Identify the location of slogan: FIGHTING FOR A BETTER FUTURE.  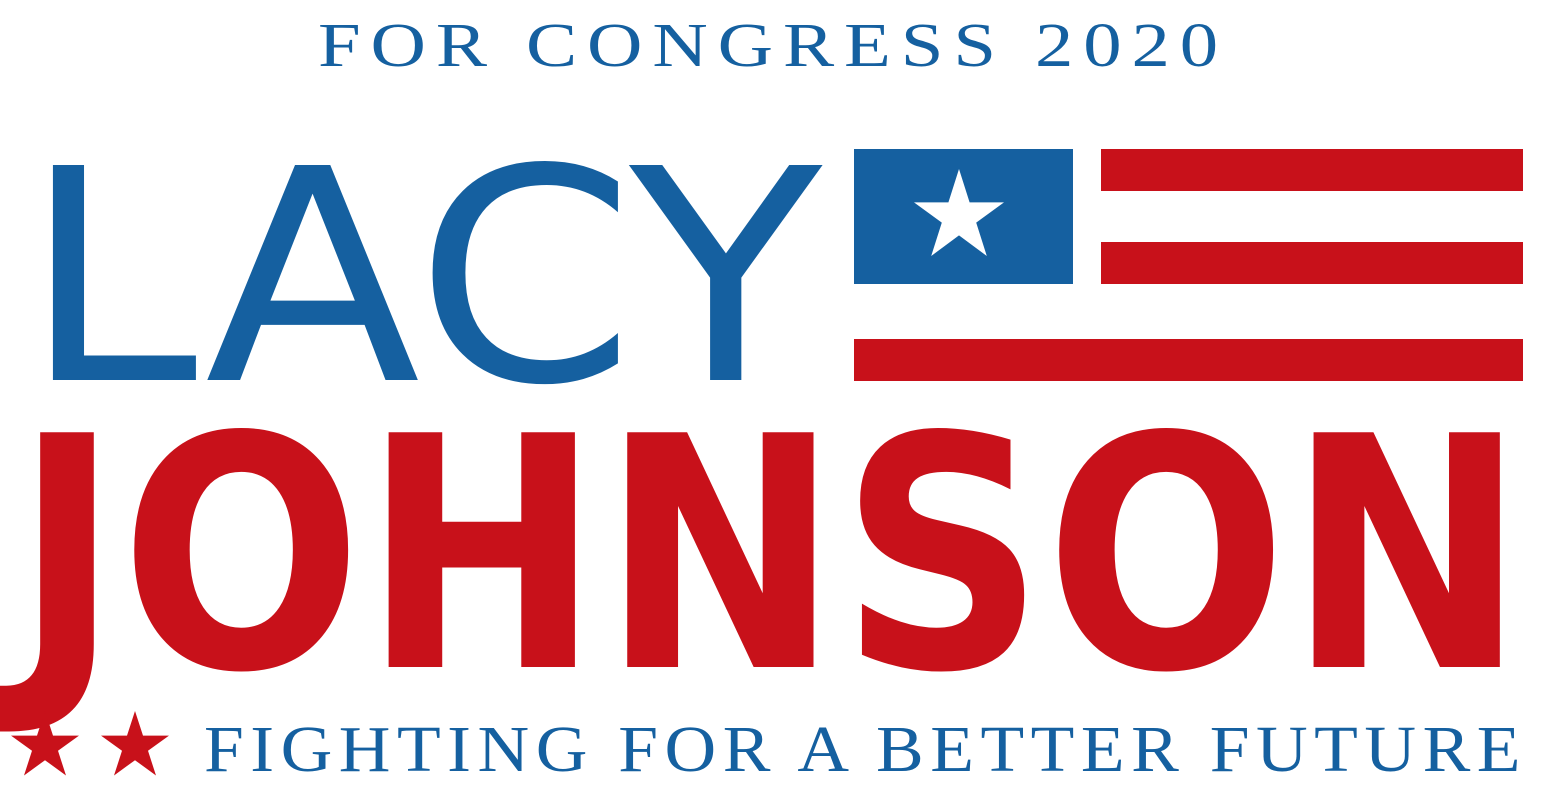
(865, 749).